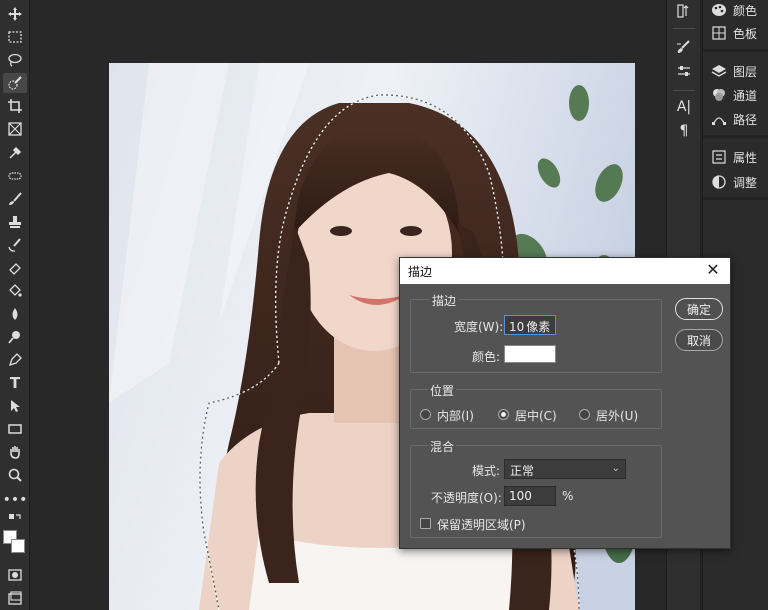 Image resolution: width=768 pixels, height=610 pixels. Describe the element at coordinates (15, 199) in the screenshot. I see `brush-tool-icon` at that location.